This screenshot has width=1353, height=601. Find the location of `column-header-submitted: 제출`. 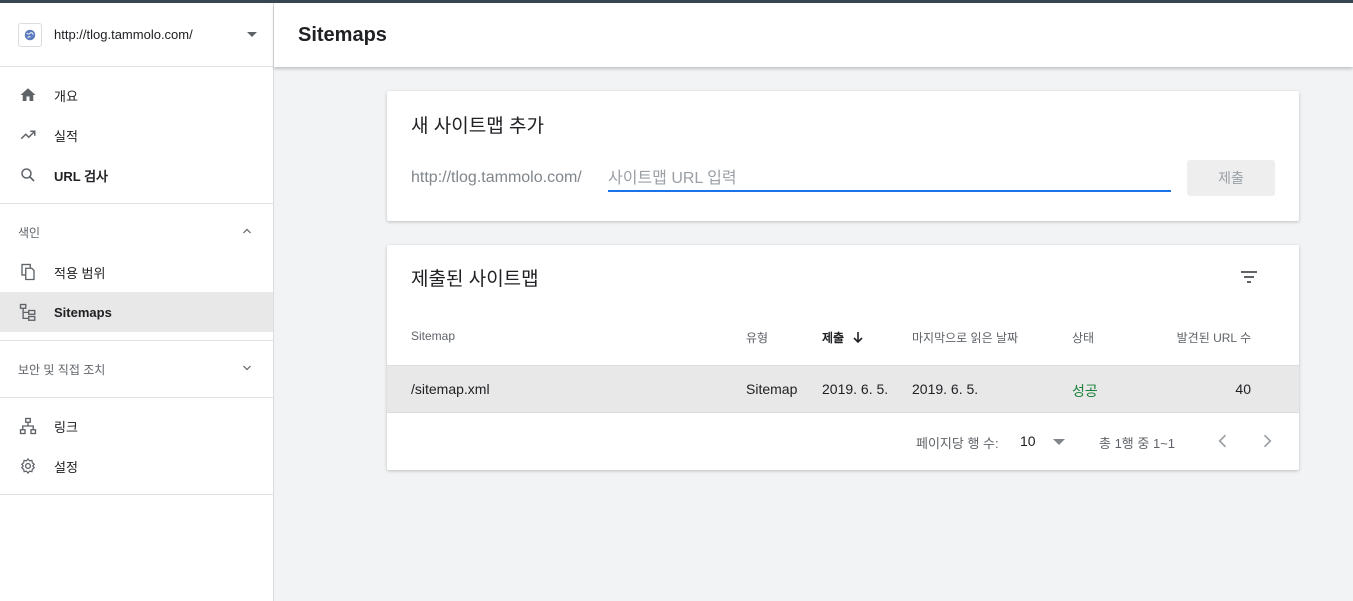

column-header-submitted: 제출 is located at coordinates (843, 338).